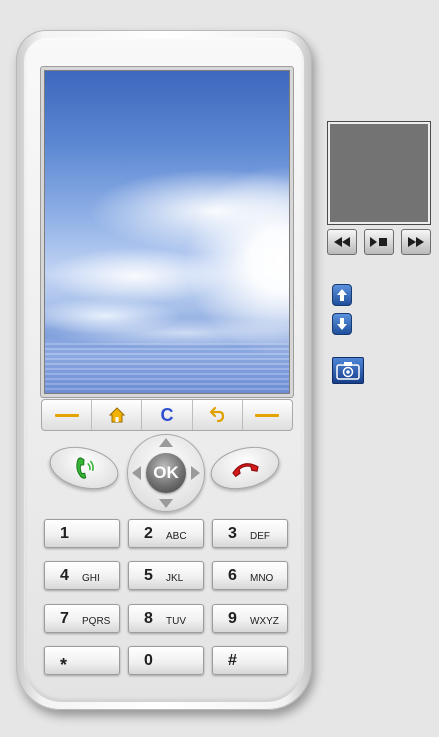 Image resolution: width=439 pixels, height=737 pixels. I want to click on scroll-down-button, so click(342, 324).